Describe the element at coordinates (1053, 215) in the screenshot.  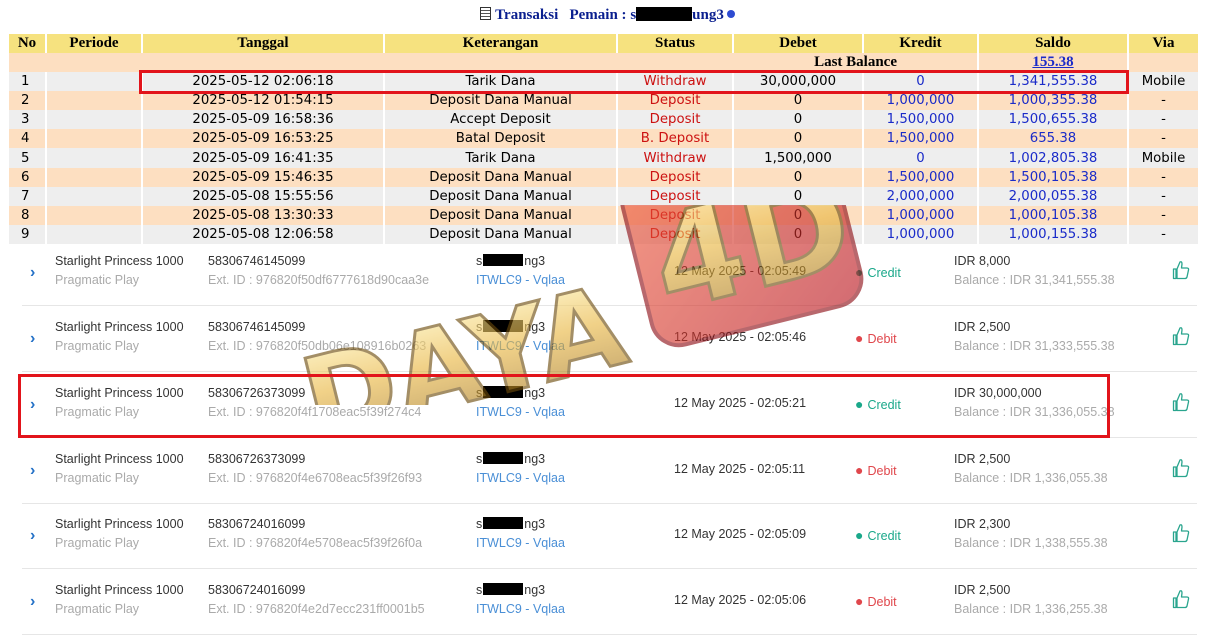
I see `cell-saldo: 1,000,105.38` at that location.